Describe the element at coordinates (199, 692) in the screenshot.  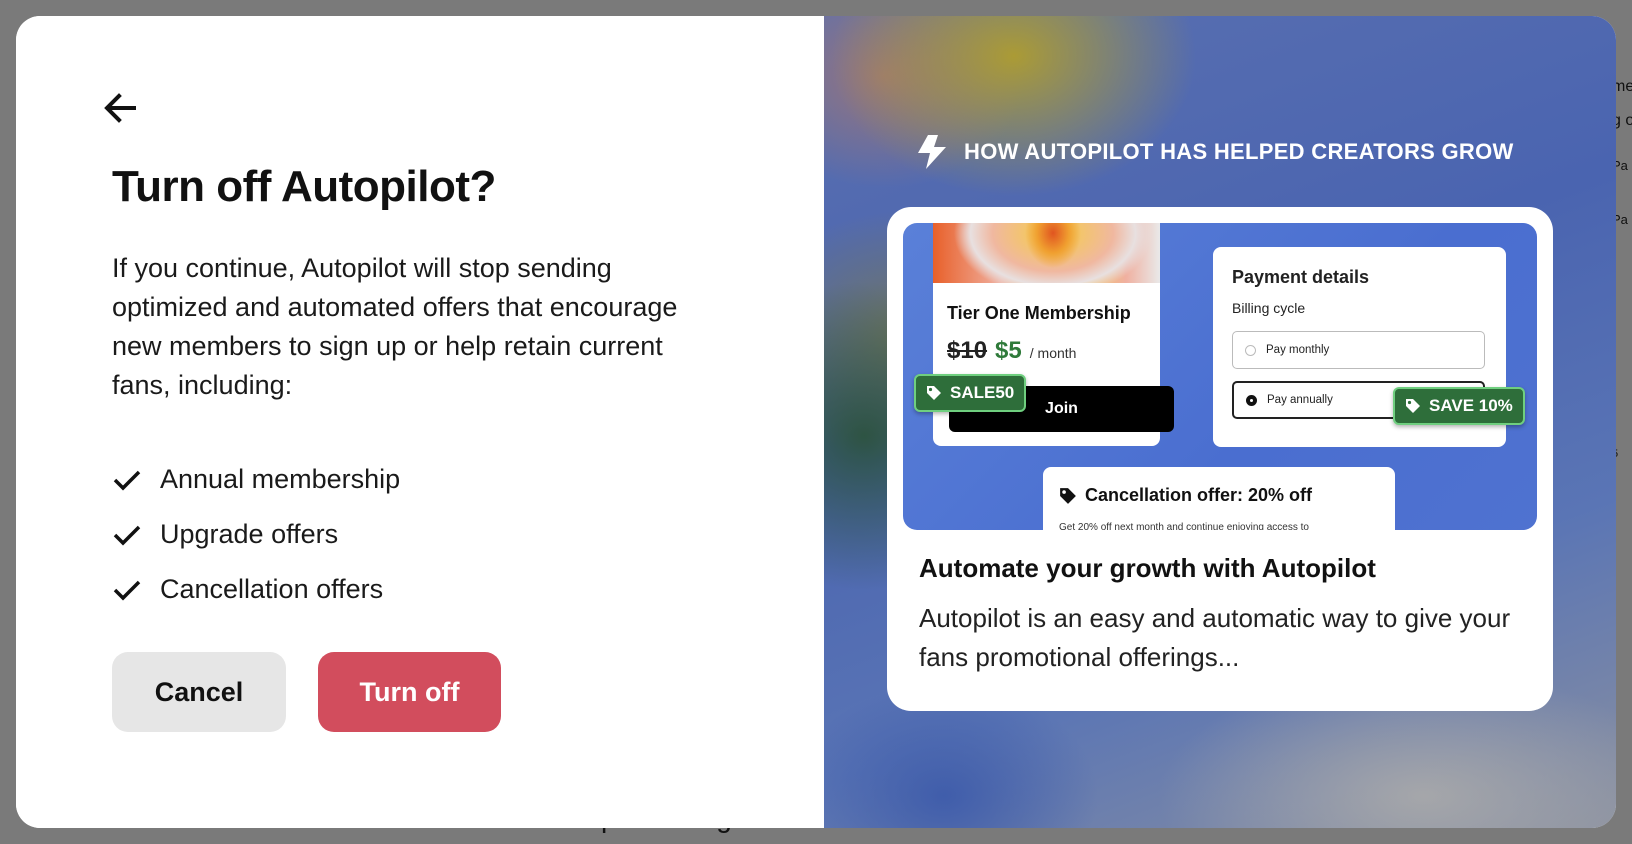
I see `cancel-button: Cancel` at that location.